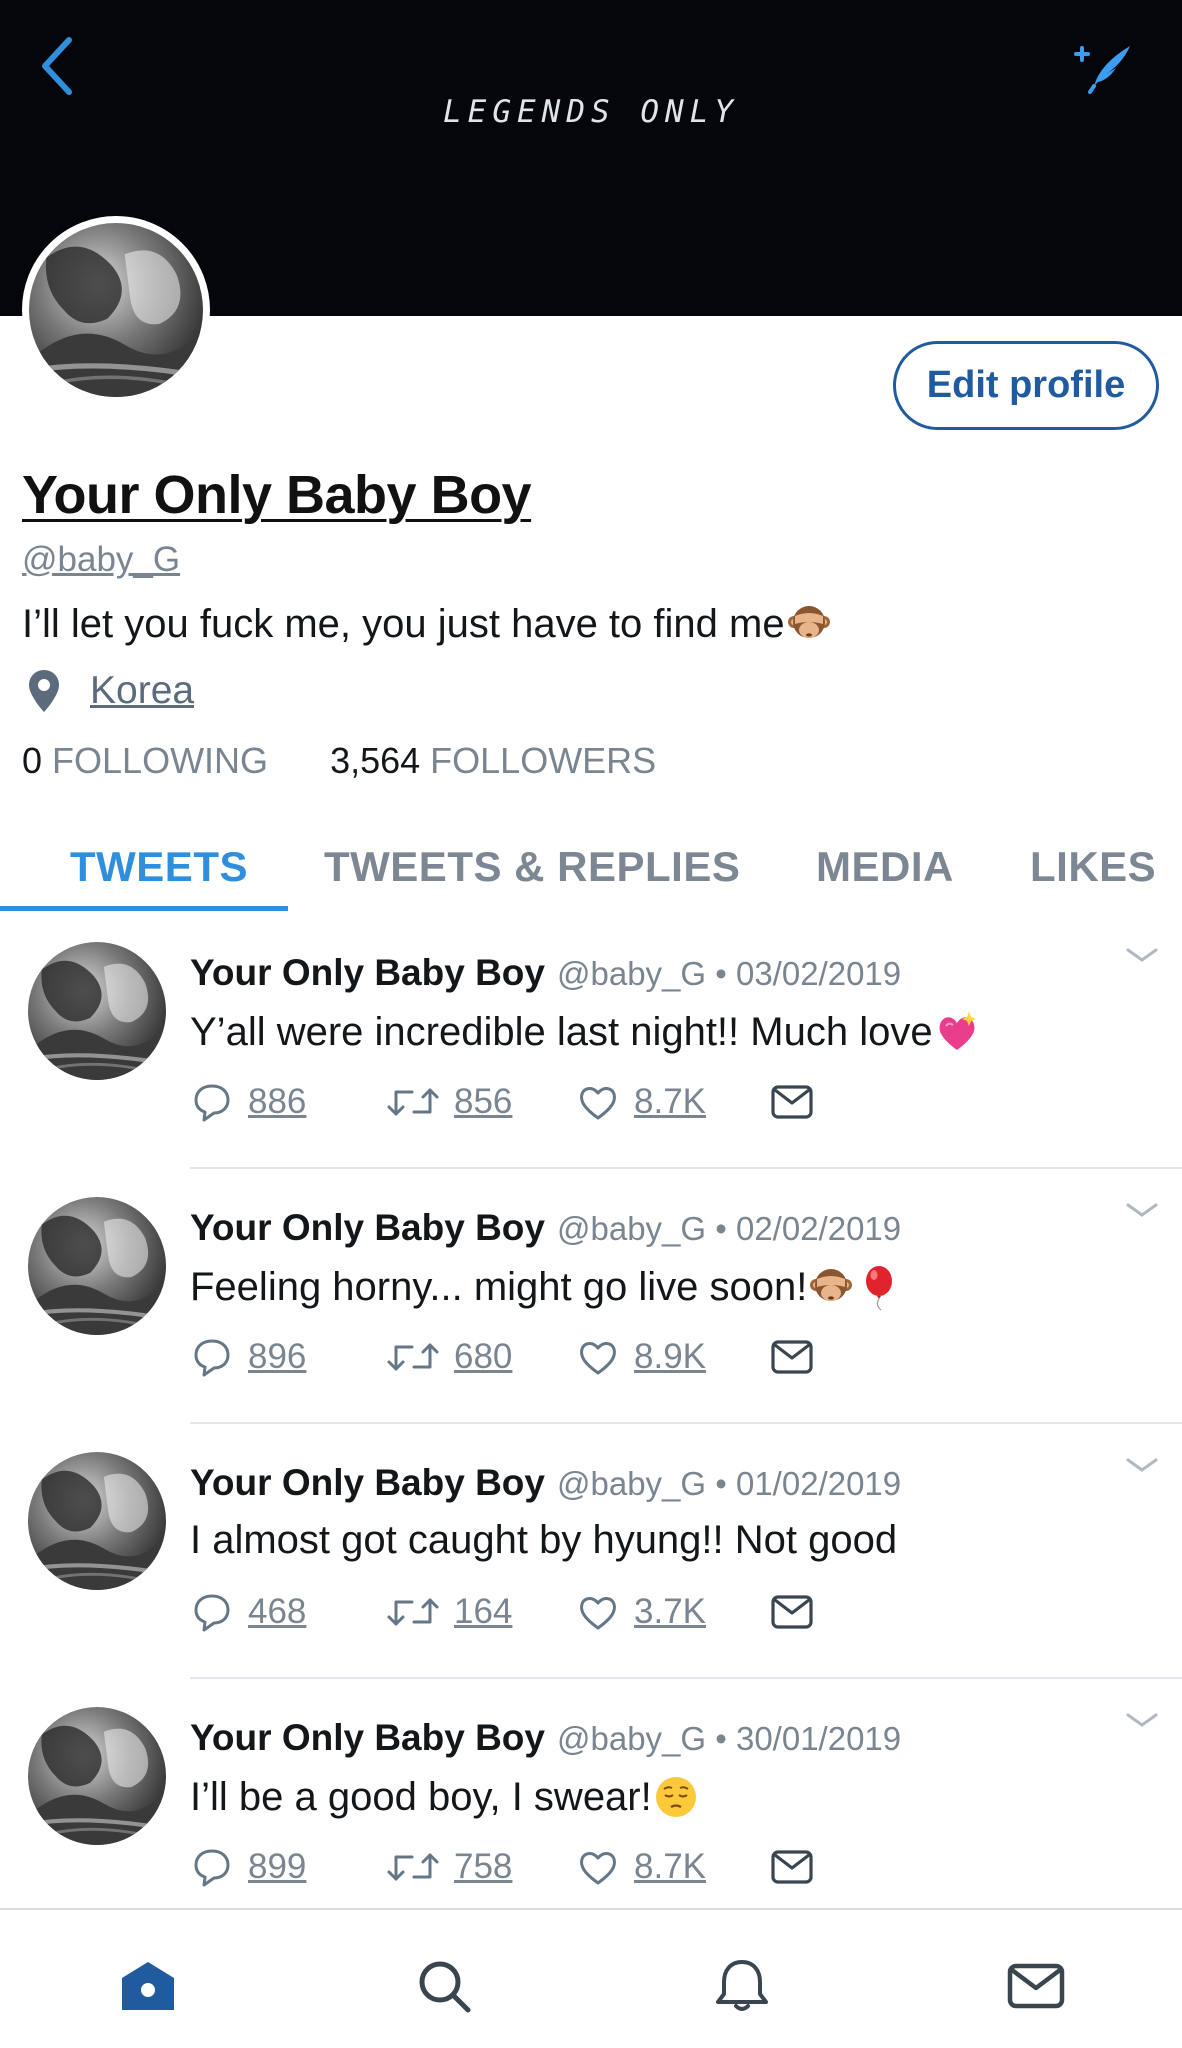  I want to click on tweet-actions: 468 164 3.7K, so click(510, 1612).